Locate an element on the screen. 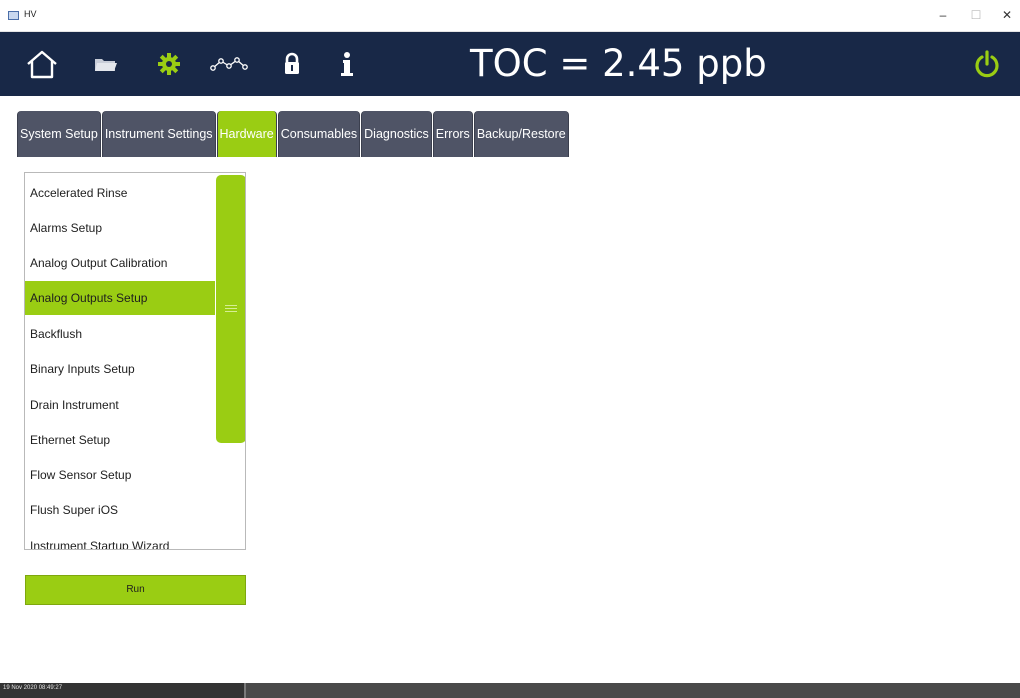 Image resolution: width=1020 pixels, height=698 pixels. scroll-grip-icon is located at coordinates (231, 309).